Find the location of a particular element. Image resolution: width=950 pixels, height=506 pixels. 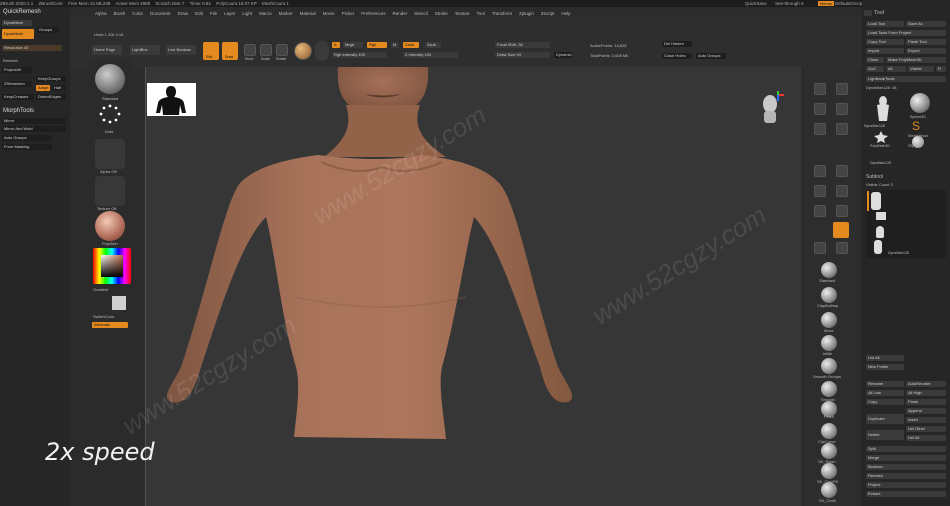

close-holes-button: Close Holes is located at coordinates (677, 56).